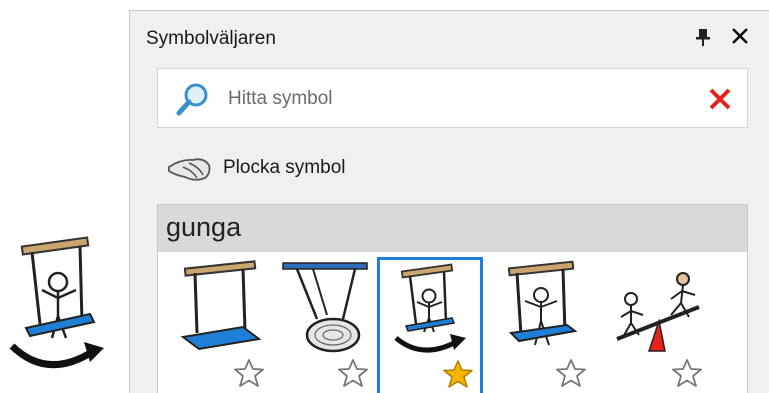  What do you see at coordinates (189, 169) in the screenshot?
I see `hand-pick-icon` at bounding box center [189, 169].